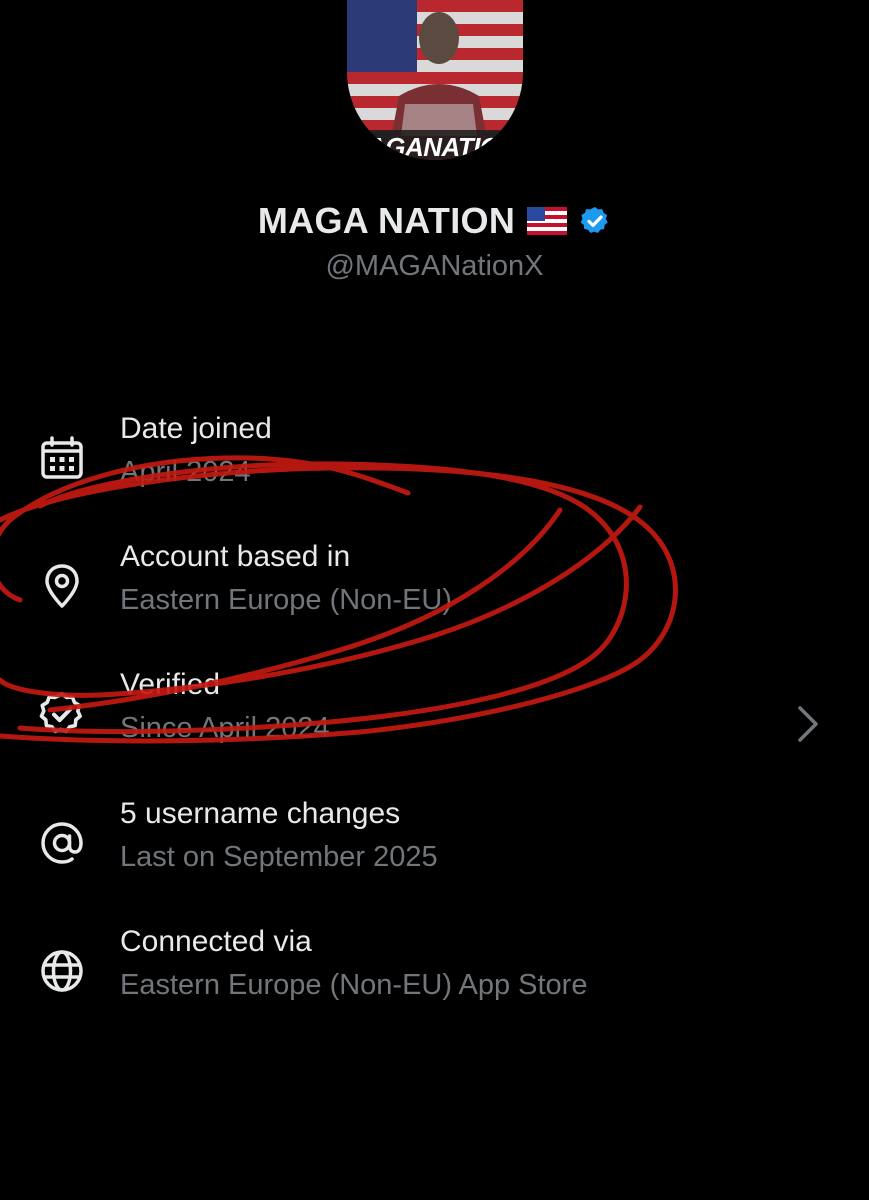 This screenshot has height=1200, width=869. Describe the element at coordinates (62, 843) in the screenshot. I see `at-sign-icon` at that location.